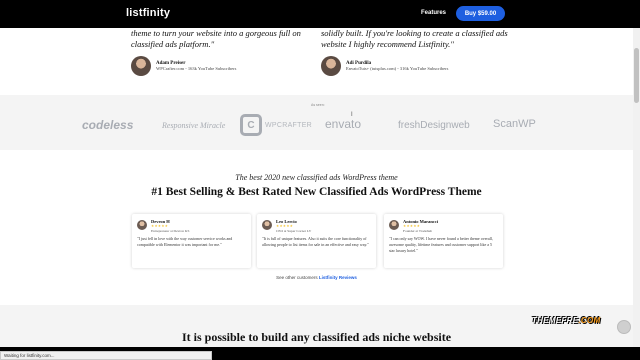 Image resolution: width=640 pixels, height=360 pixels. What do you see at coordinates (276, 125) in the screenshot?
I see `wpcrafter-logo: C WPCRAFTER` at bounding box center [276, 125].